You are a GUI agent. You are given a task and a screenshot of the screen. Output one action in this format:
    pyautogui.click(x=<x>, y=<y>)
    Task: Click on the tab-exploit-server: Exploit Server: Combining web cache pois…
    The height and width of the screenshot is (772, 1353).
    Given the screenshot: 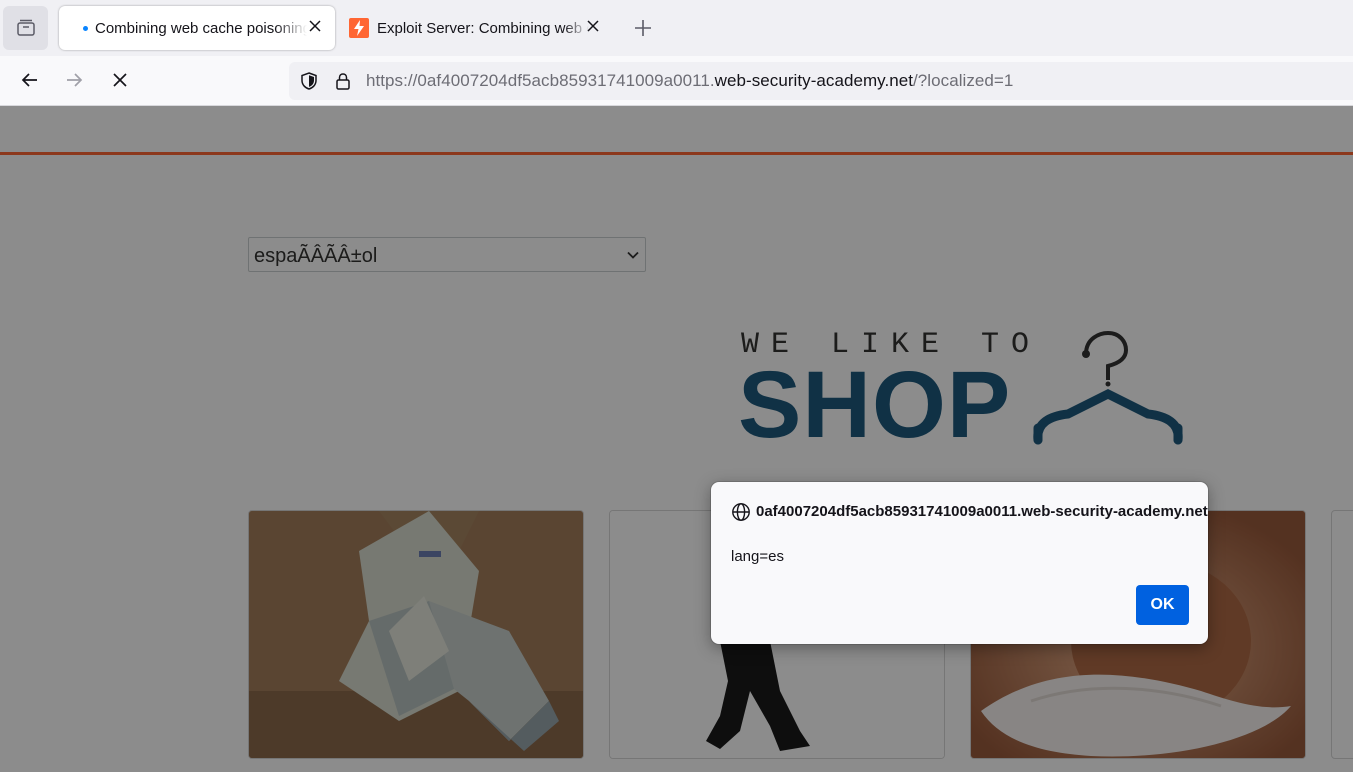 What is the action you would take?
    pyautogui.click(x=477, y=28)
    